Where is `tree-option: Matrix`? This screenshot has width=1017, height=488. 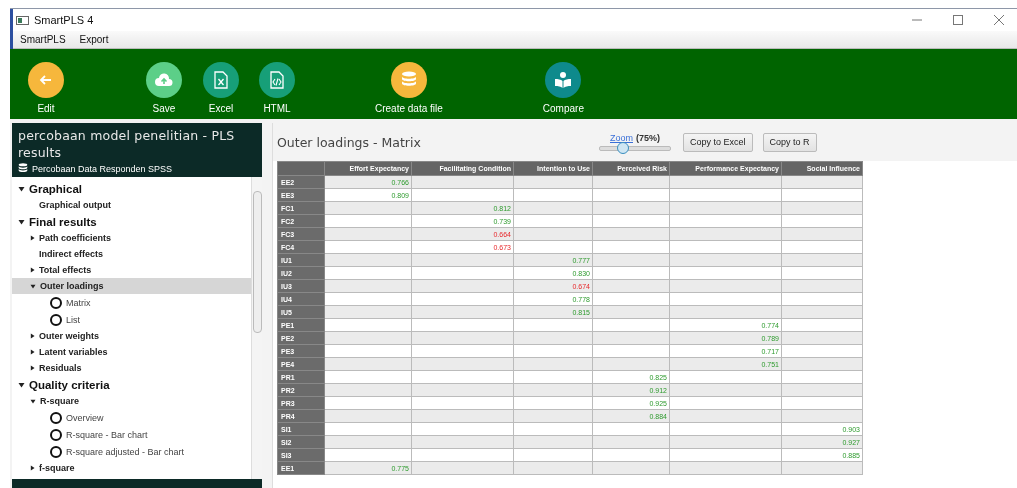 tree-option: Matrix is located at coordinates (131, 302).